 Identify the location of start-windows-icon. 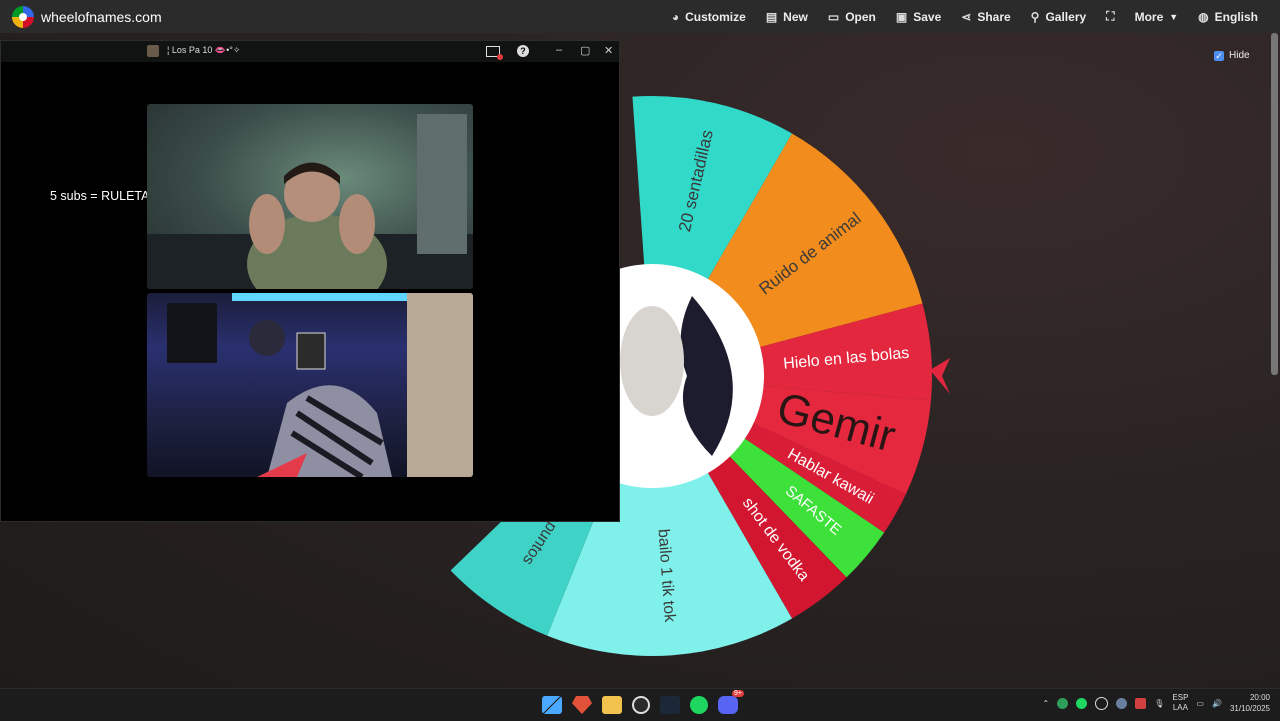
(552, 705).